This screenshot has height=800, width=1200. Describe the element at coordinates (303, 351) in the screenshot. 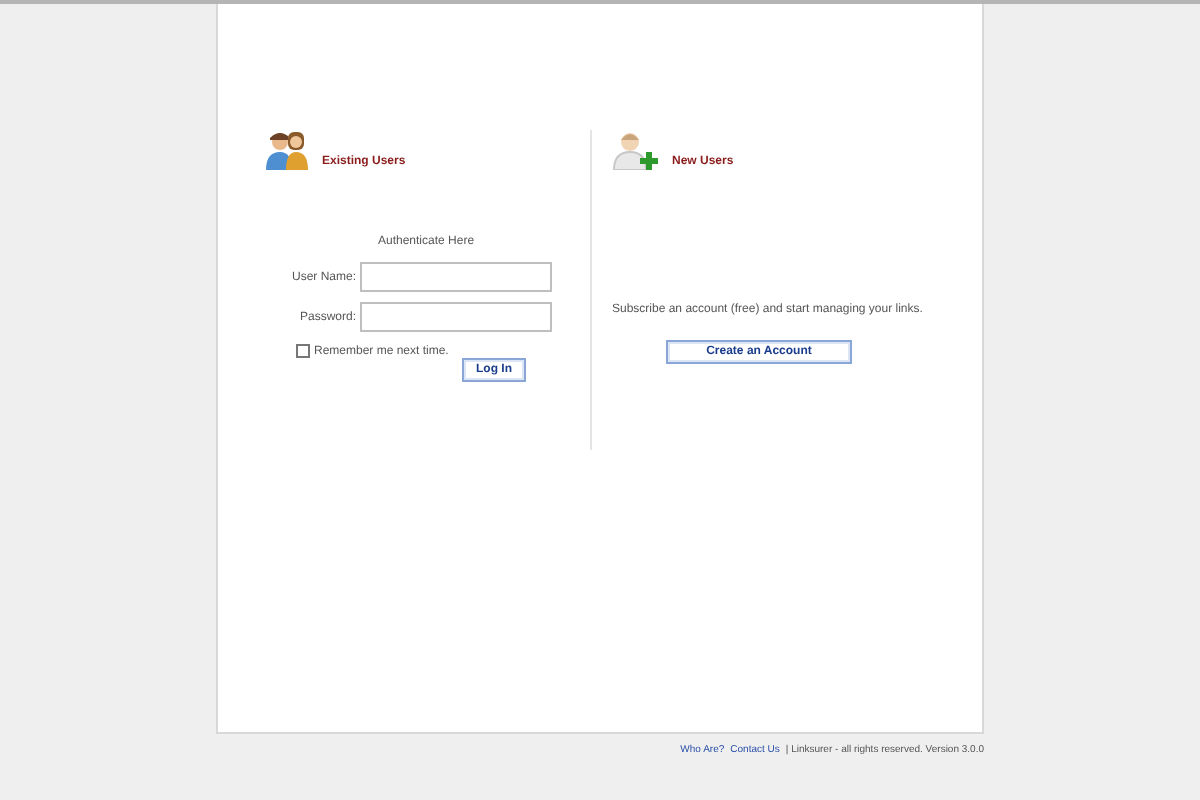

I see `checkbox` at that location.